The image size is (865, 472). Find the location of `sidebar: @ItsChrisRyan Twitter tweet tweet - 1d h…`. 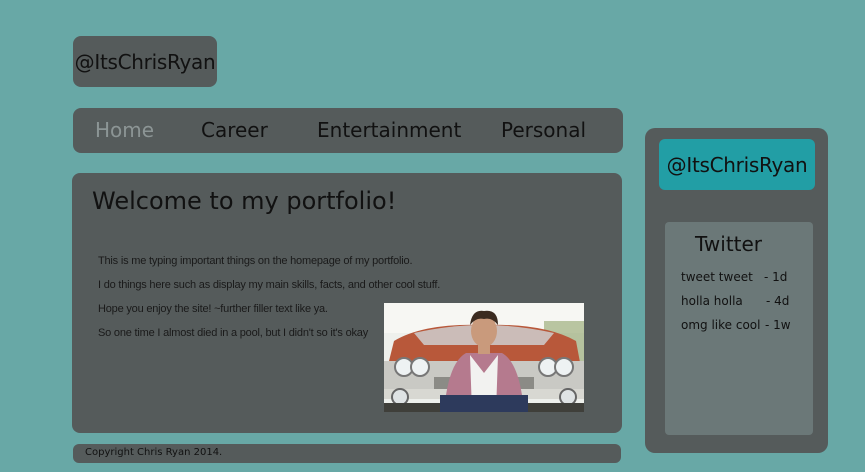

sidebar: @ItsChrisRyan Twitter tweet tweet - 1d h… is located at coordinates (736, 290).